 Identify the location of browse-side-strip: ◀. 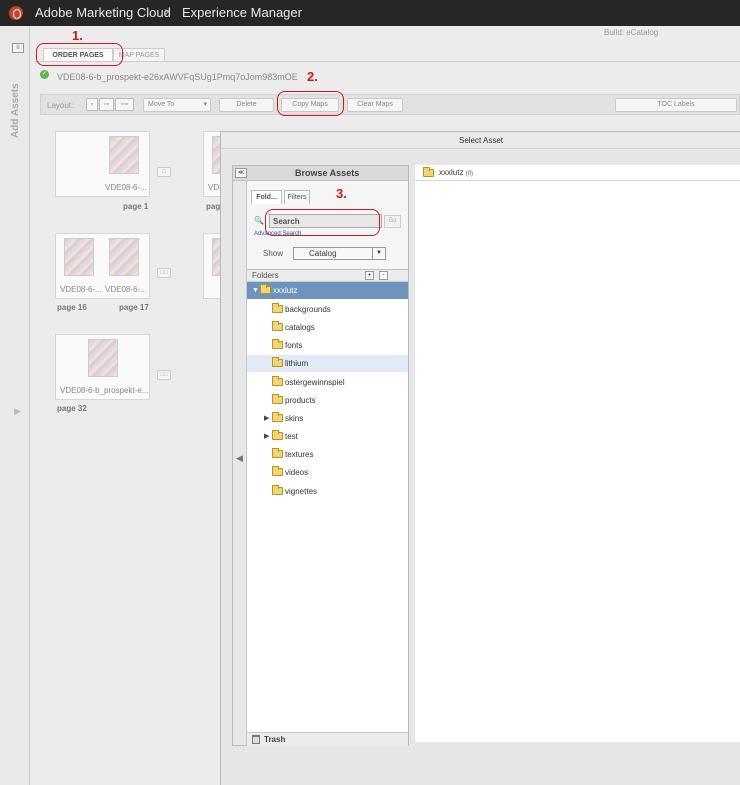
(240, 463).